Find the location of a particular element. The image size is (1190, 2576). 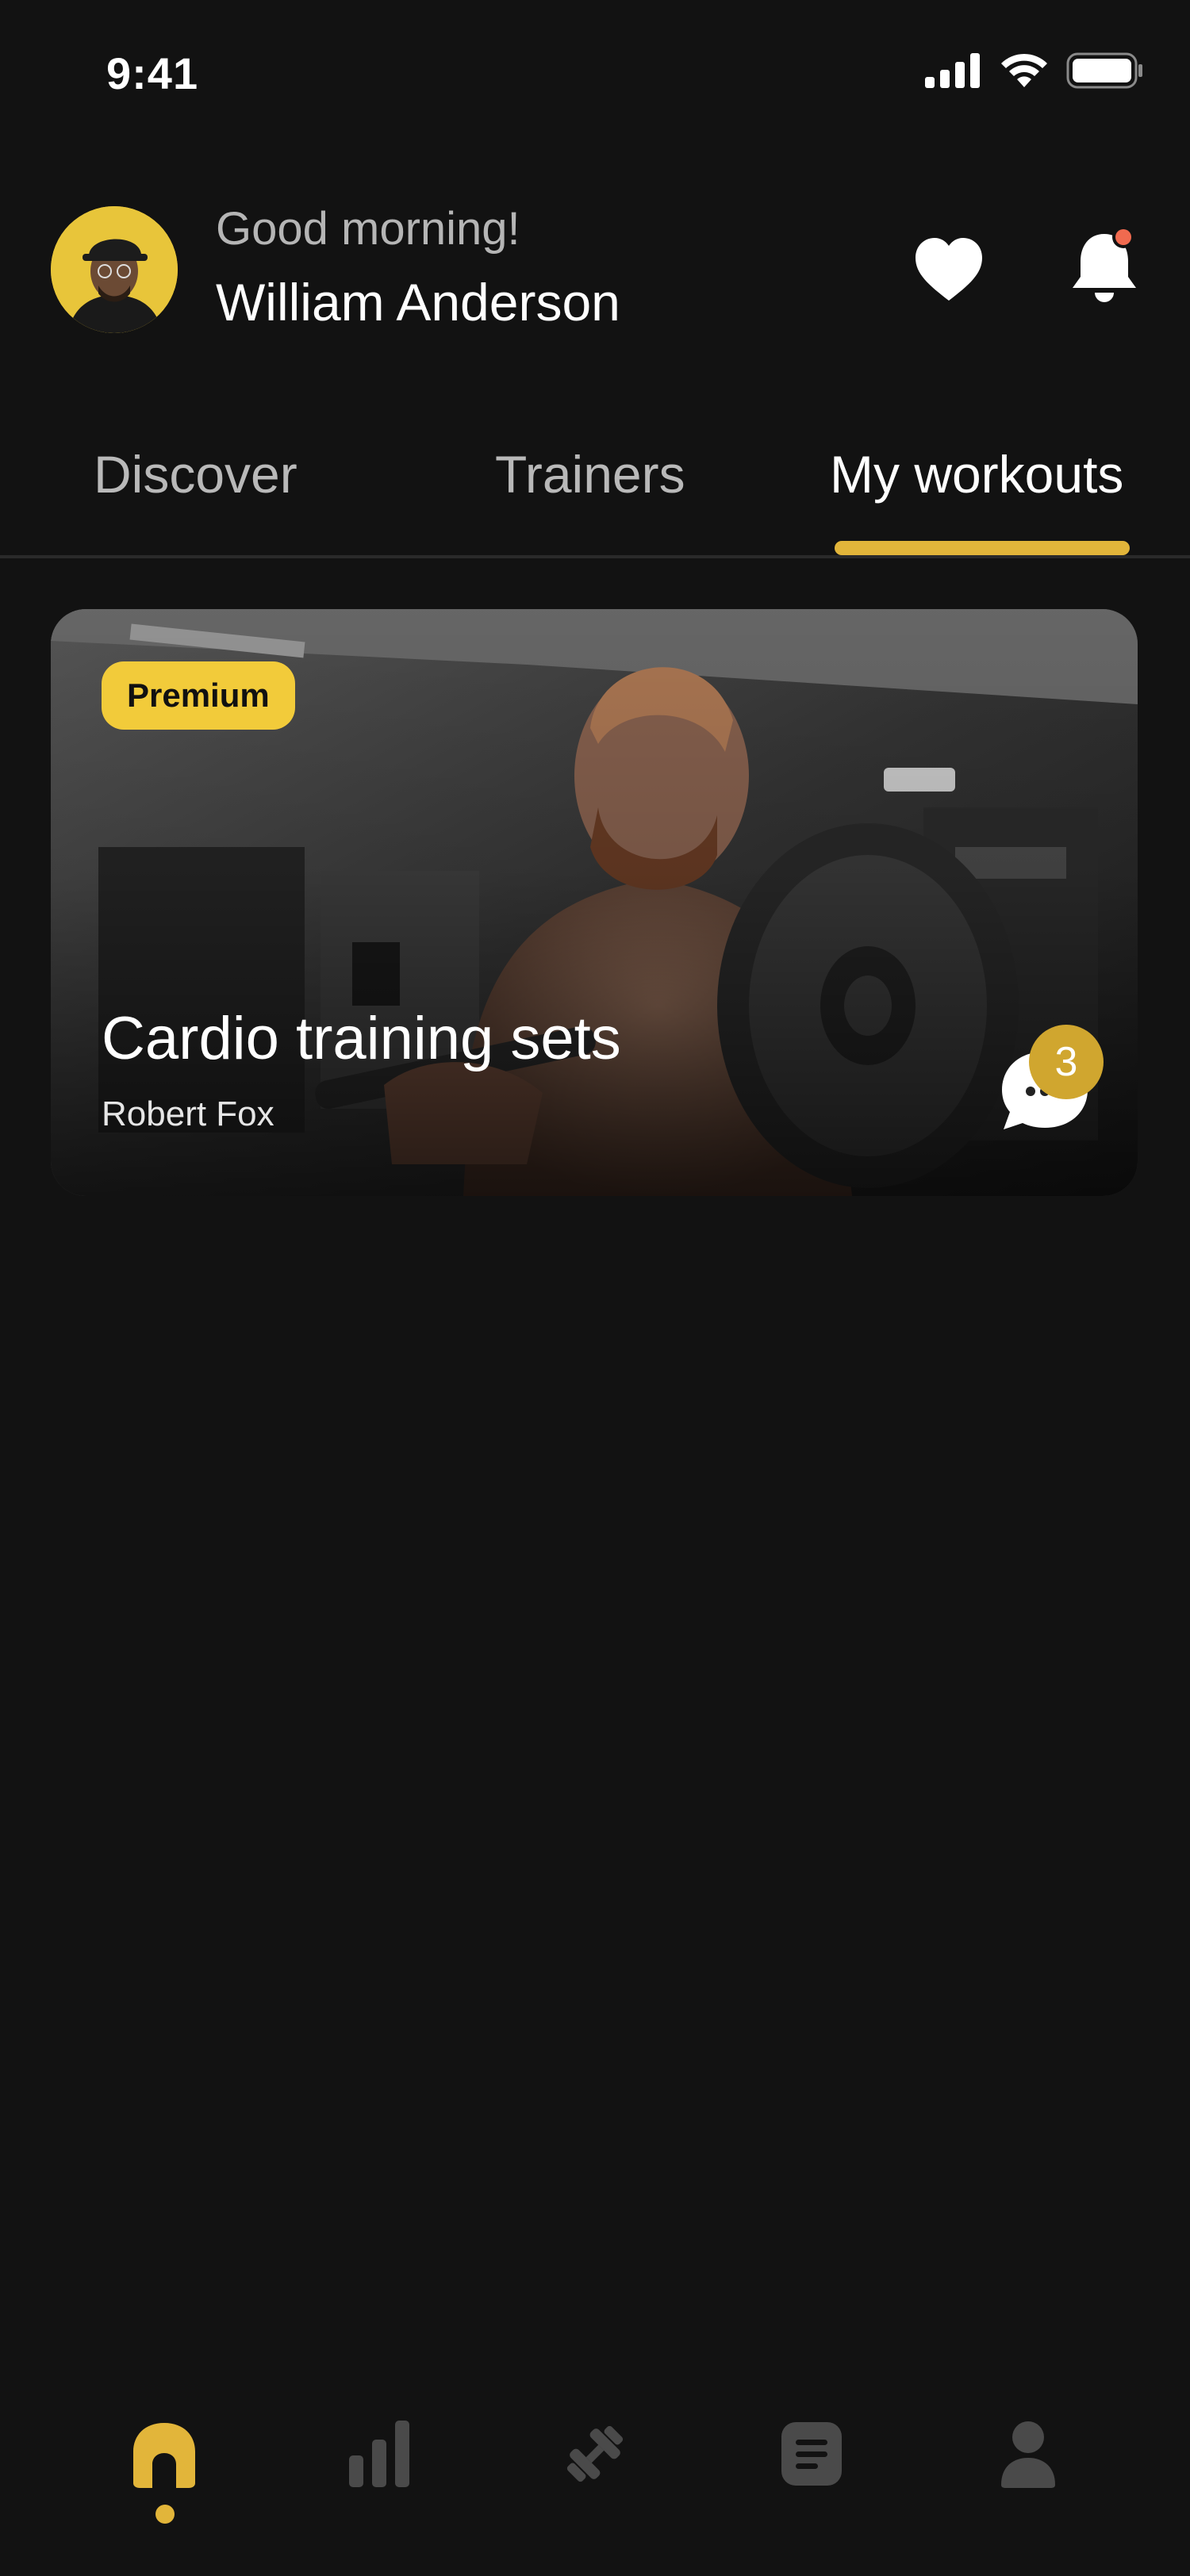

avatar-portrait is located at coordinates (114, 270).